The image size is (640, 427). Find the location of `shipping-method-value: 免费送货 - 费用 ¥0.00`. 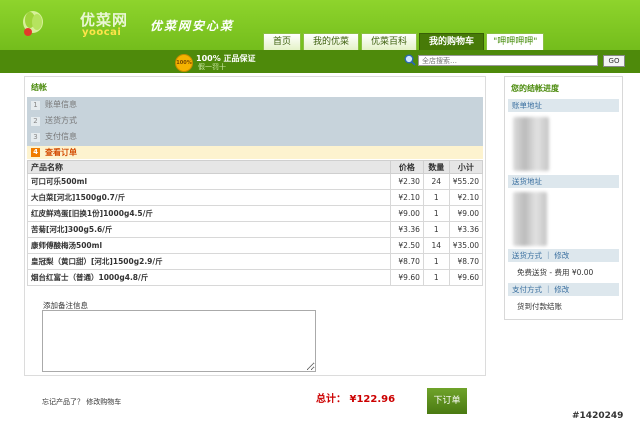

shipping-method-value: 免费送货 - 费用 ¥0.00 is located at coordinates (555, 272).